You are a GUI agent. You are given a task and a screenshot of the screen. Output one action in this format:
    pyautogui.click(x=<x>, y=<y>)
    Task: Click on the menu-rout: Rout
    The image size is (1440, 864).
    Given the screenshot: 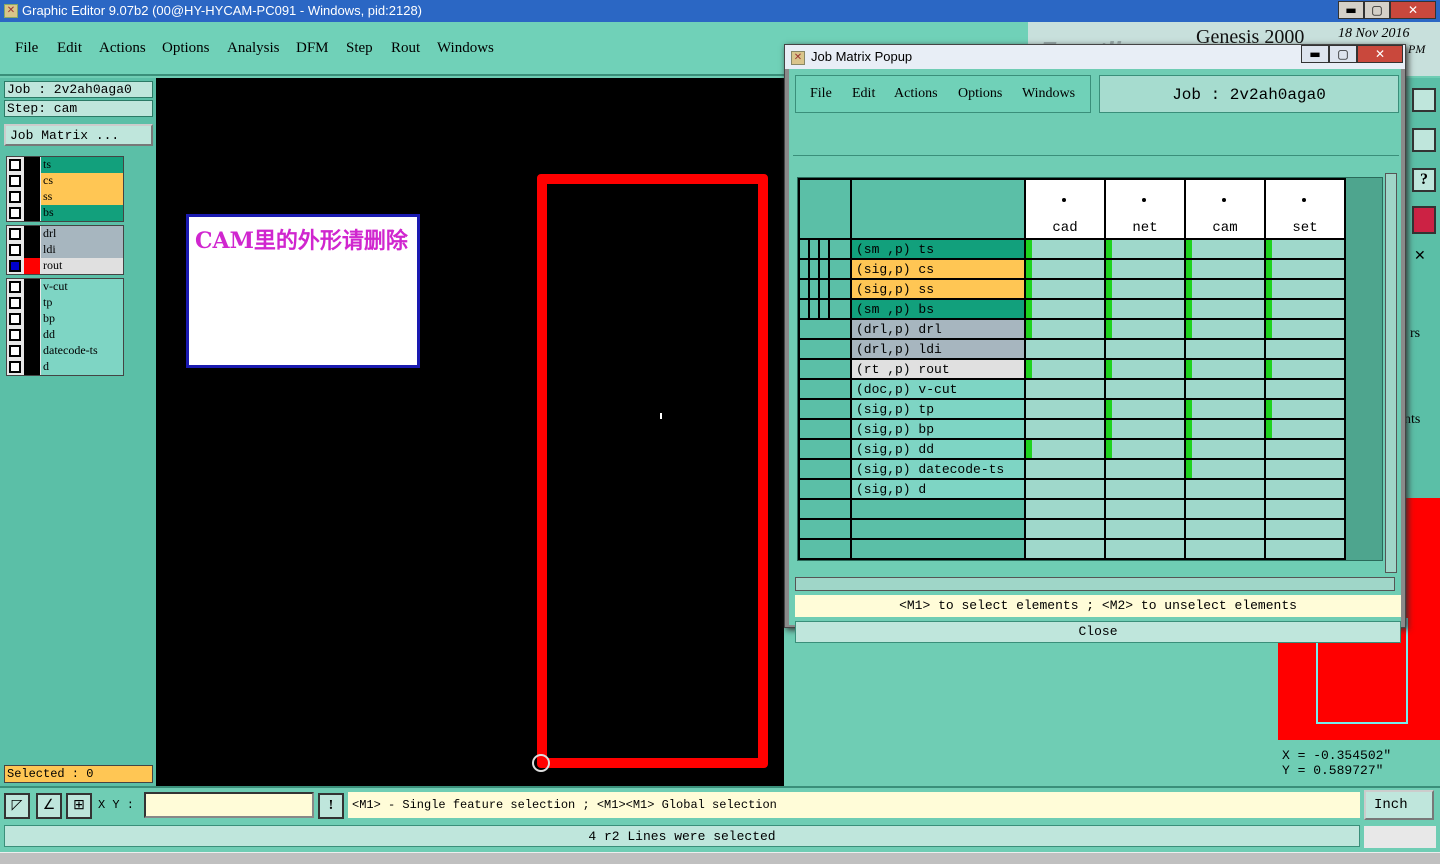 What is the action you would take?
    pyautogui.click(x=405, y=48)
    